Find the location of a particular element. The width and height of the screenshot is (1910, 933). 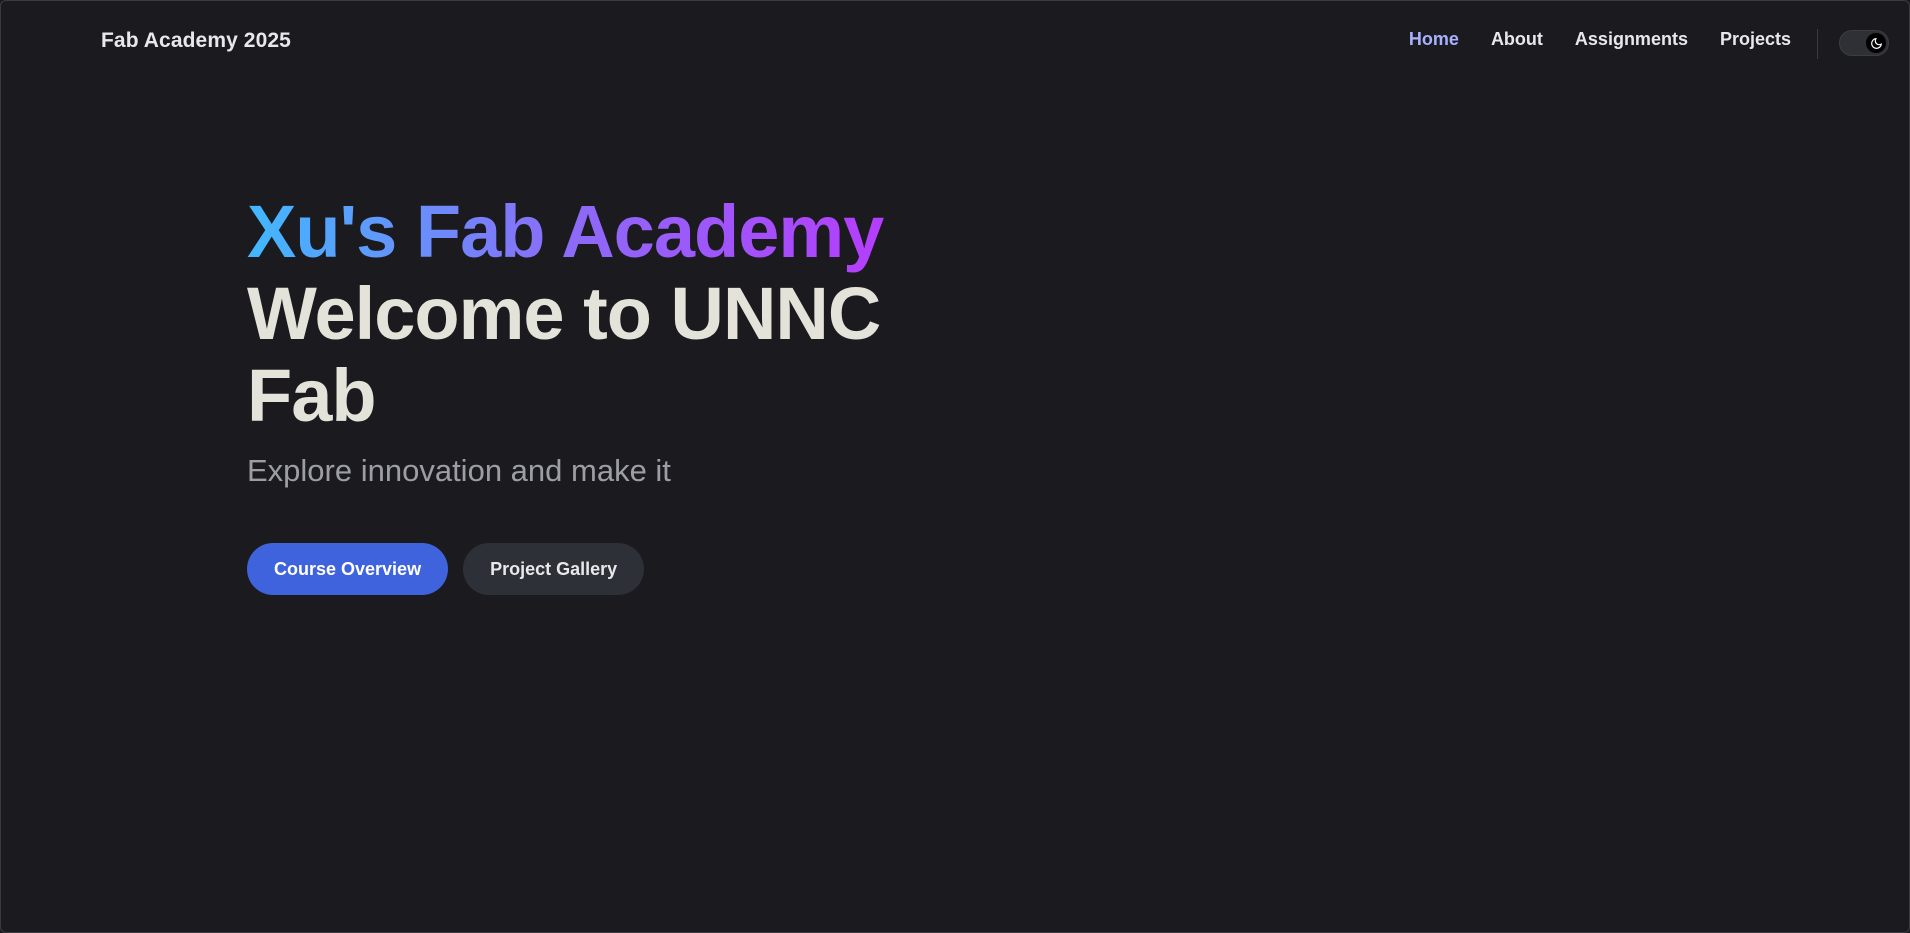

hero-text: Welcome to UNNC Fab is located at coordinates (564, 354).